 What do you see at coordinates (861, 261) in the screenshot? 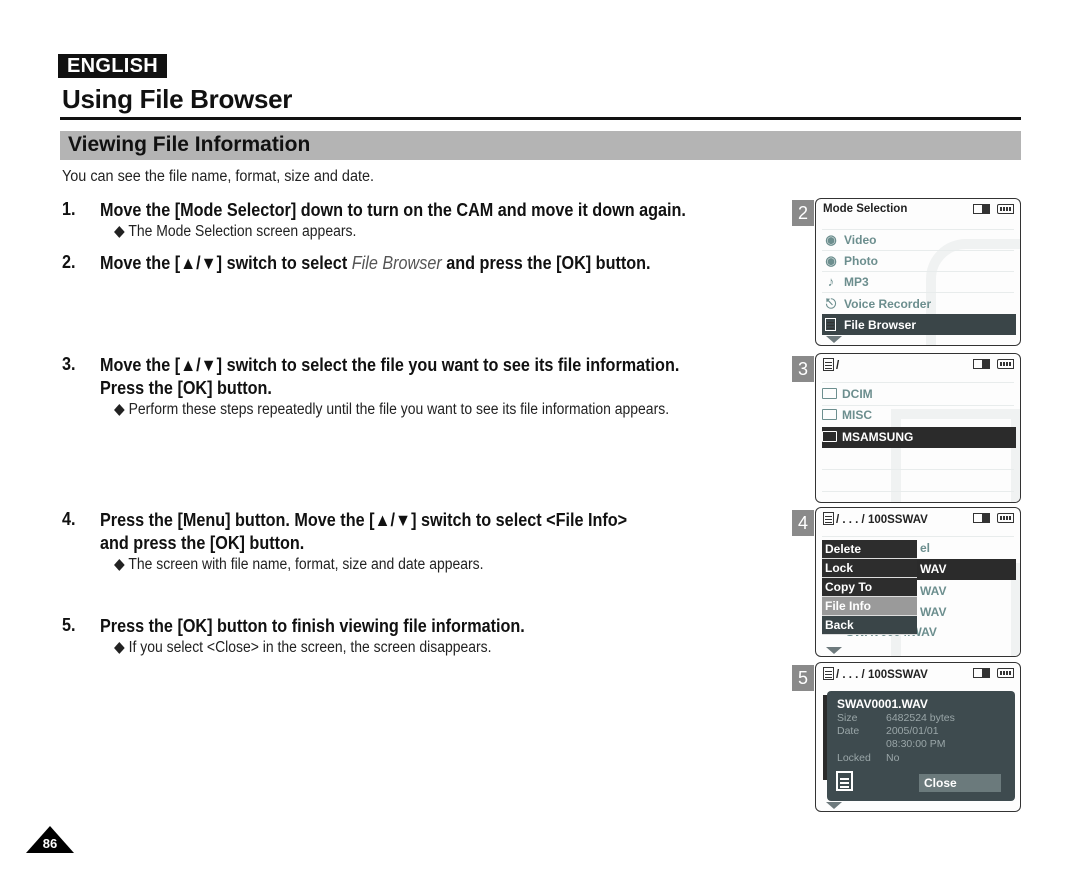
I see `menu-item-label: Photo` at bounding box center [861, 261].